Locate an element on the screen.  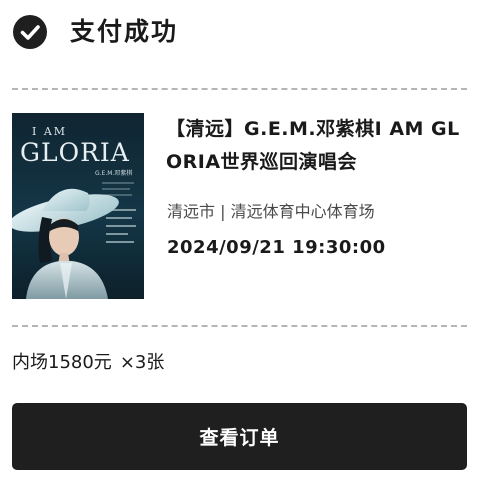
poster-title-line1: I AM is located at coordinates (49, 131).